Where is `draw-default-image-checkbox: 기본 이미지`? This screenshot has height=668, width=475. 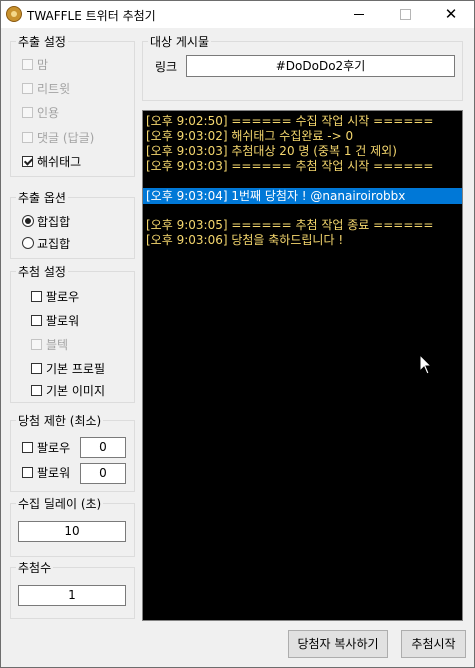
draw-default-image-checkbox: 기본 이미지 is located at coordinates (68, 390).